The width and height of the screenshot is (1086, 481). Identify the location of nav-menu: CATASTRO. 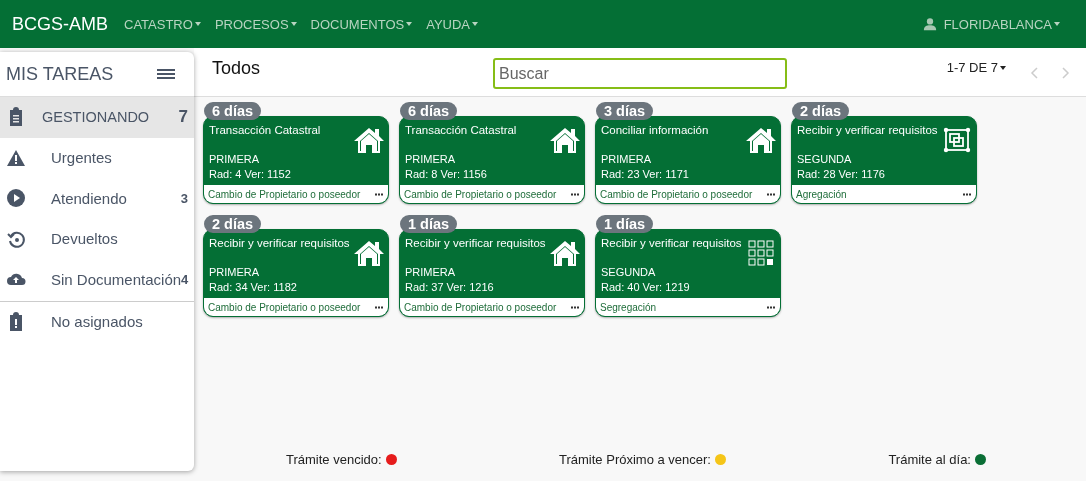
(166, 24).